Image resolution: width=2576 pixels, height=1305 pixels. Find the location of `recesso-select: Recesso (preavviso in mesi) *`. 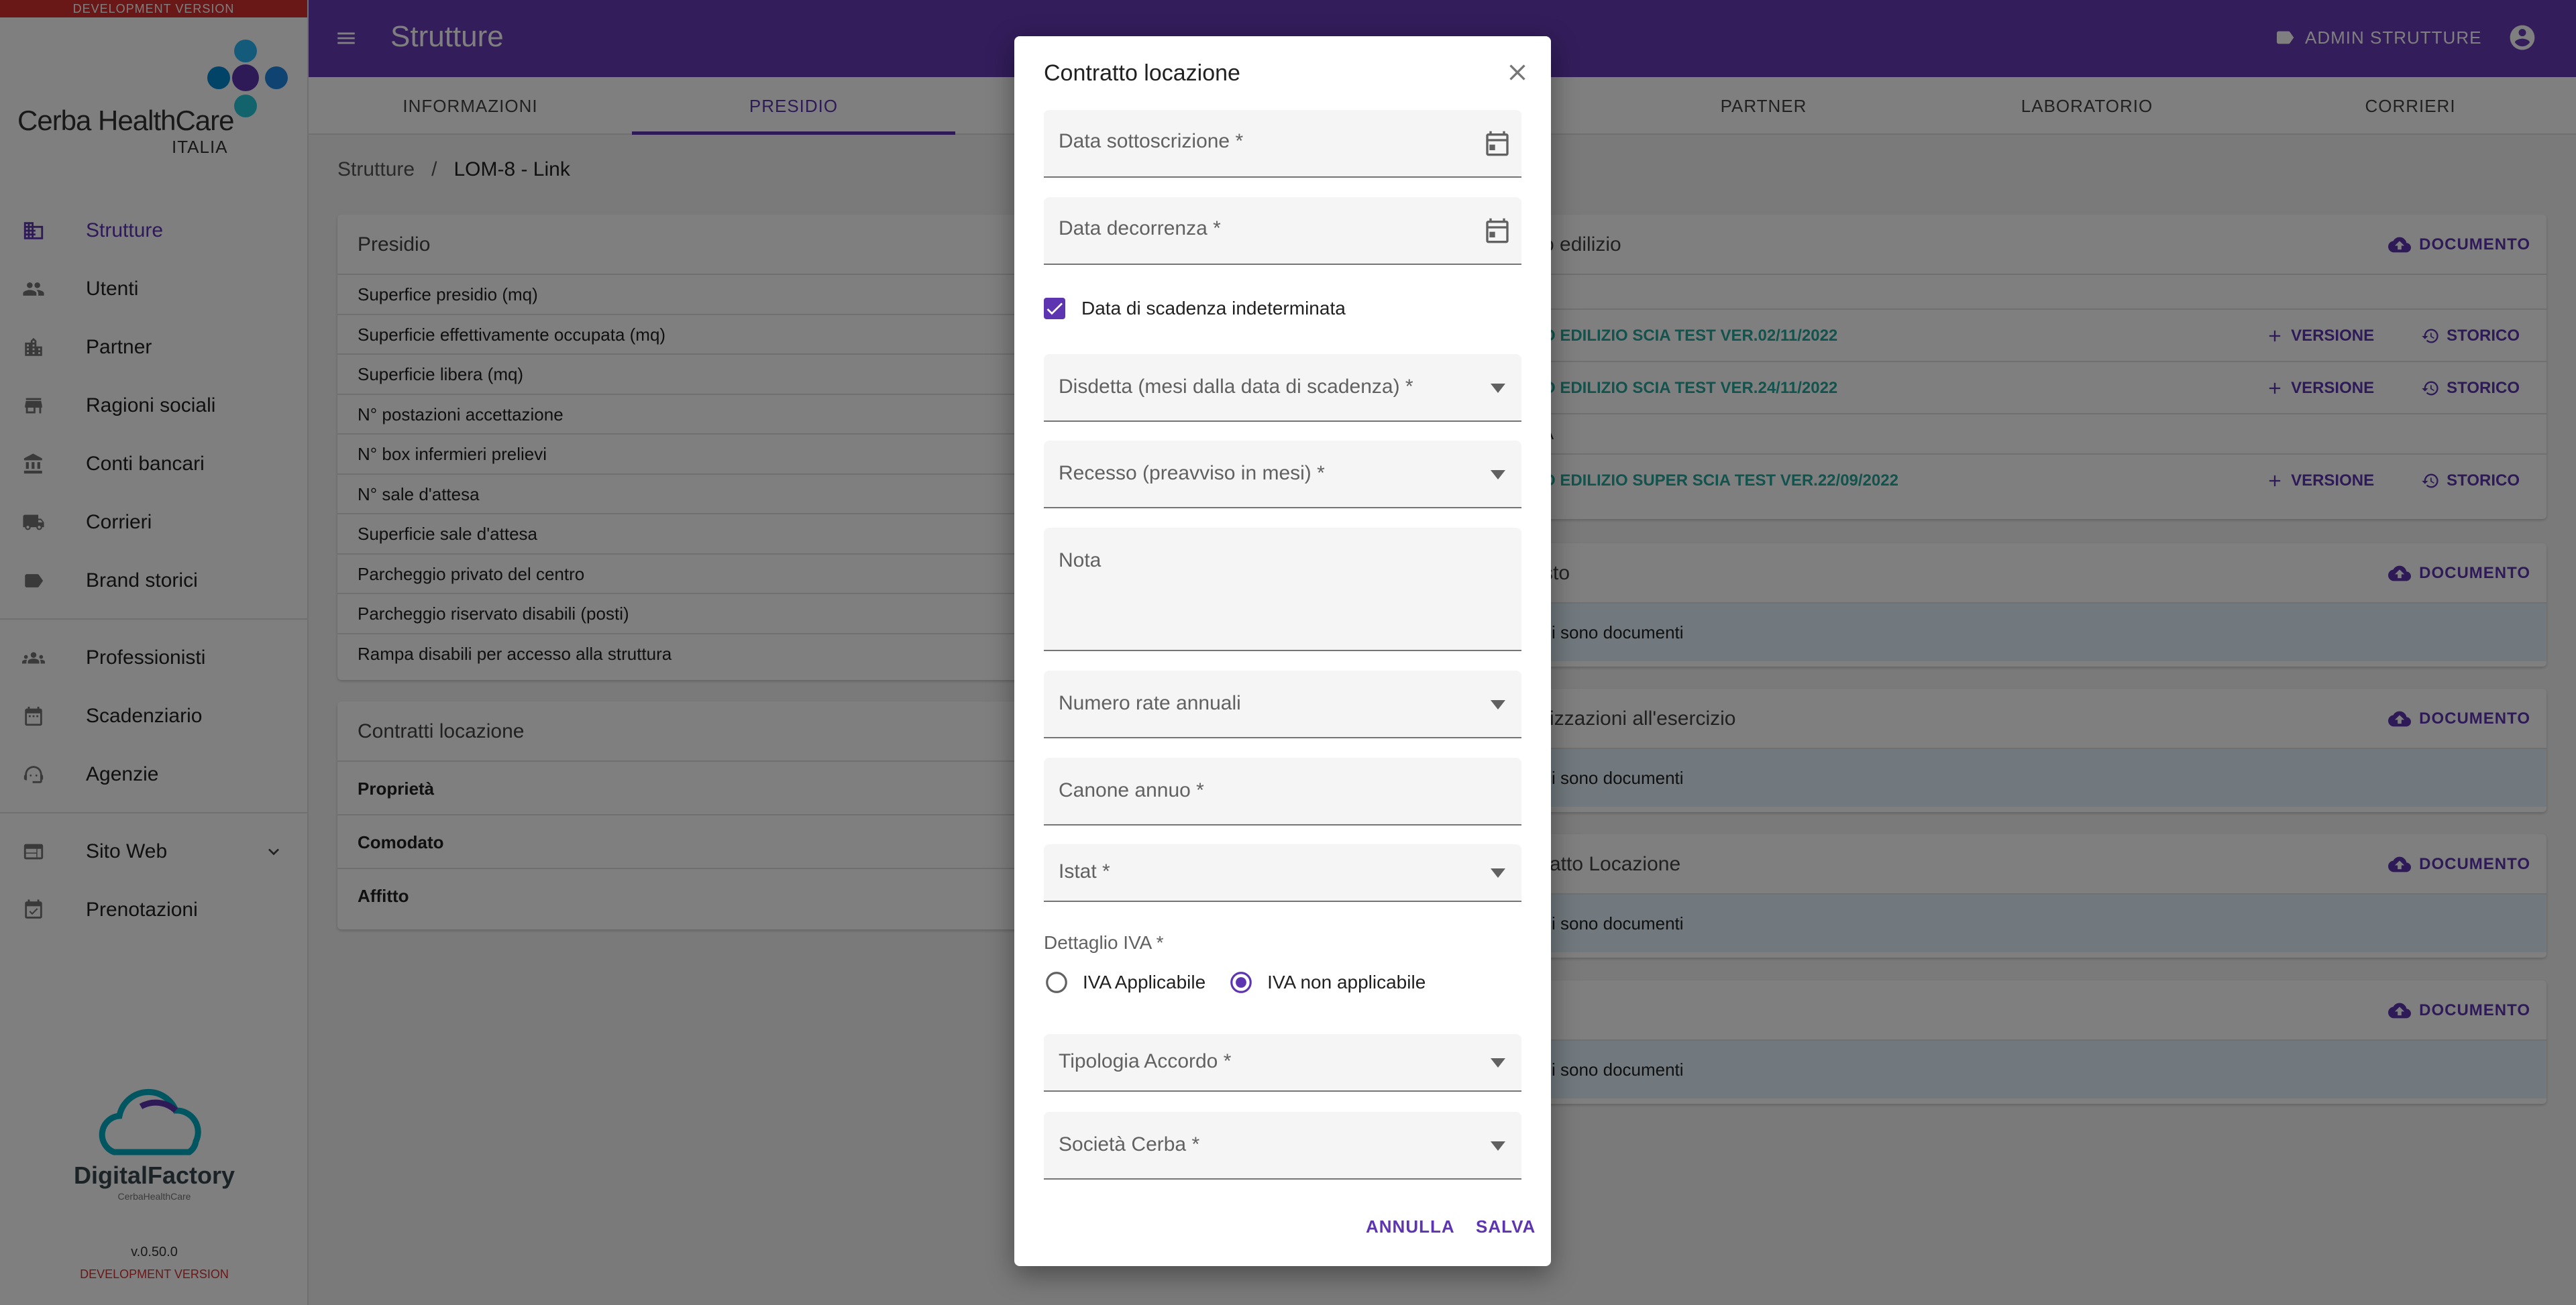

recesso-select: Recesso (preavviso in mesi) * is located at coordinates (1282, 475).